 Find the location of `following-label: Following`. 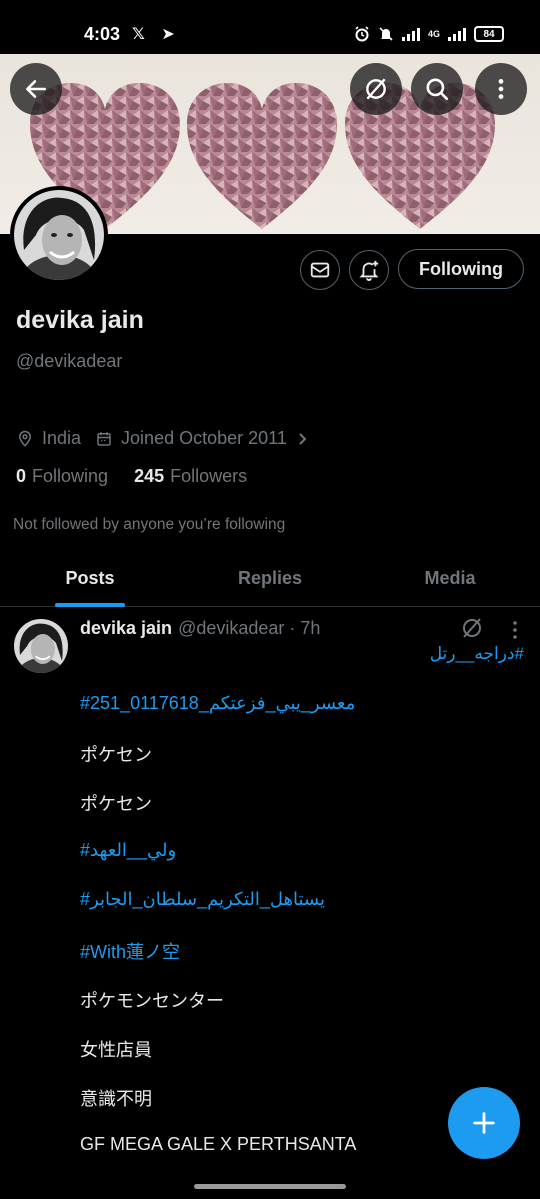

following-label: Following is located at coordinates (70, 476).